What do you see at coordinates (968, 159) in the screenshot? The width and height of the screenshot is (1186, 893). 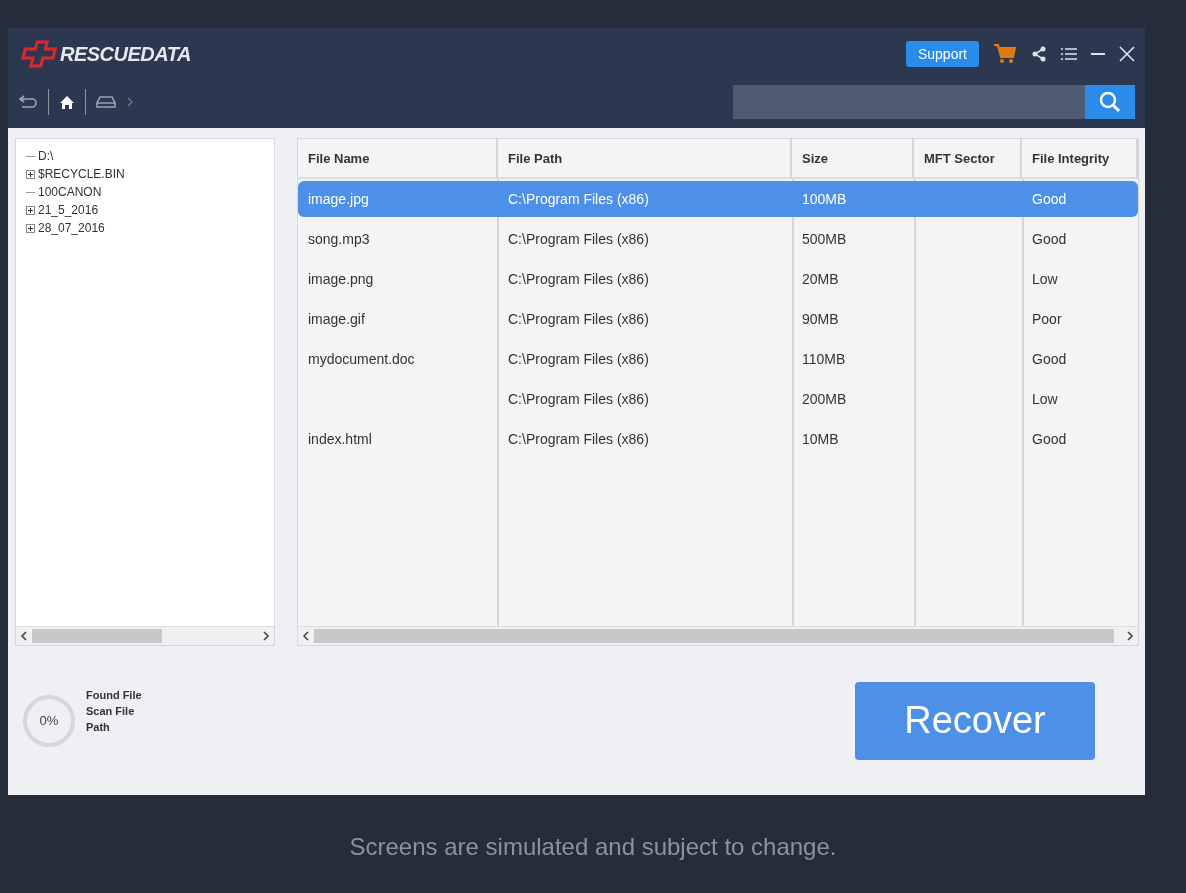 I see `column-header: MFT Sector` at bounding box center [968, 159].